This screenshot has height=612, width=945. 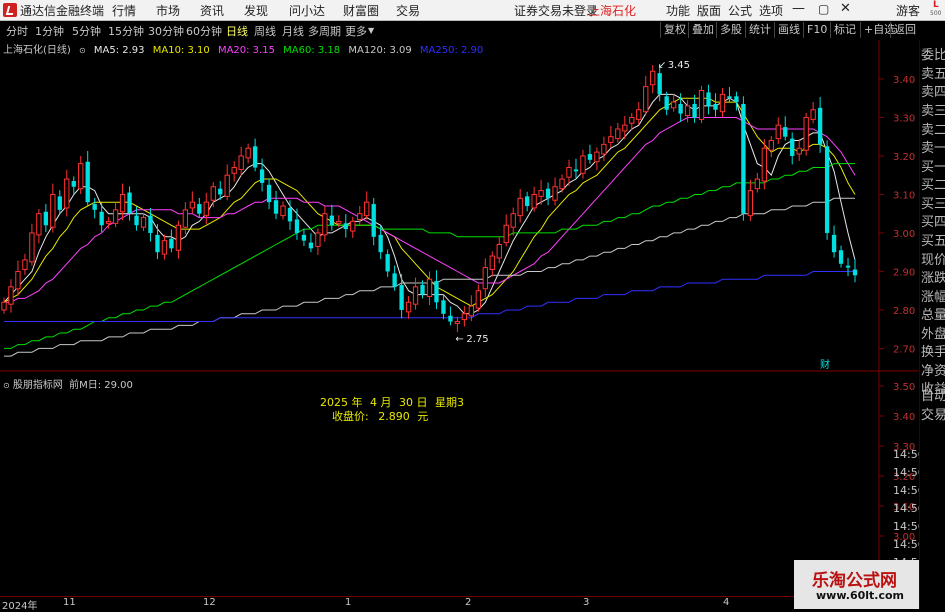 What do you see at coordinates (740, 10) in the screenshot?
I see `menu-item-formula: 公式` at bounding box center [740, 10].